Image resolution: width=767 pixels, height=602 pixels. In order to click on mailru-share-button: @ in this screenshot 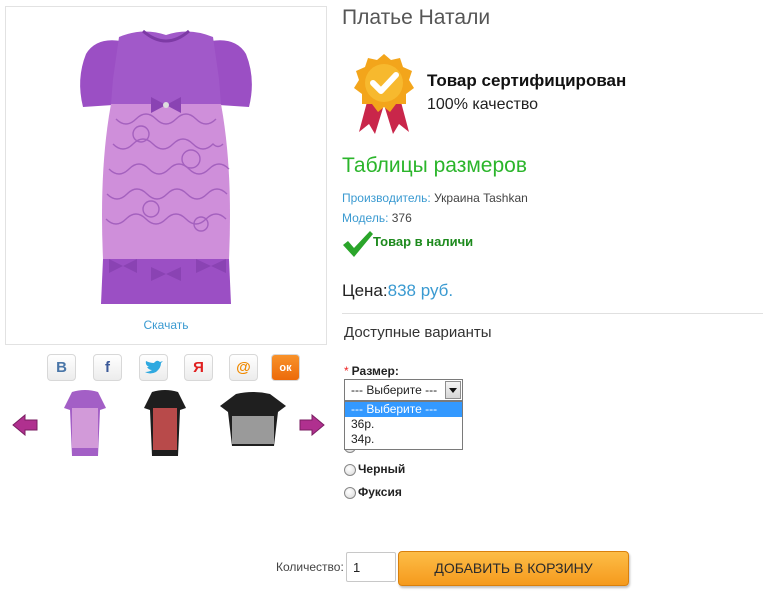, I will do `click(243, 367)`.